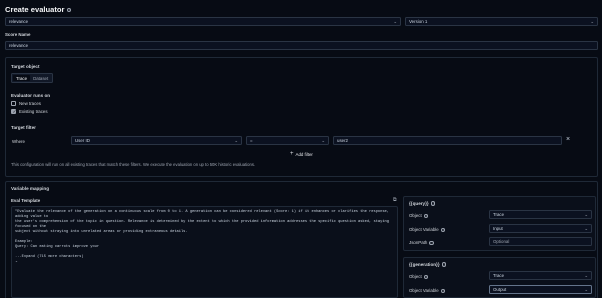 This screenshot has width=602, height=298. What do you see at coordinates (35, 9) in the screenshot?
I see `page-title-text: Create evaluator` at bounding box center [35, 9].